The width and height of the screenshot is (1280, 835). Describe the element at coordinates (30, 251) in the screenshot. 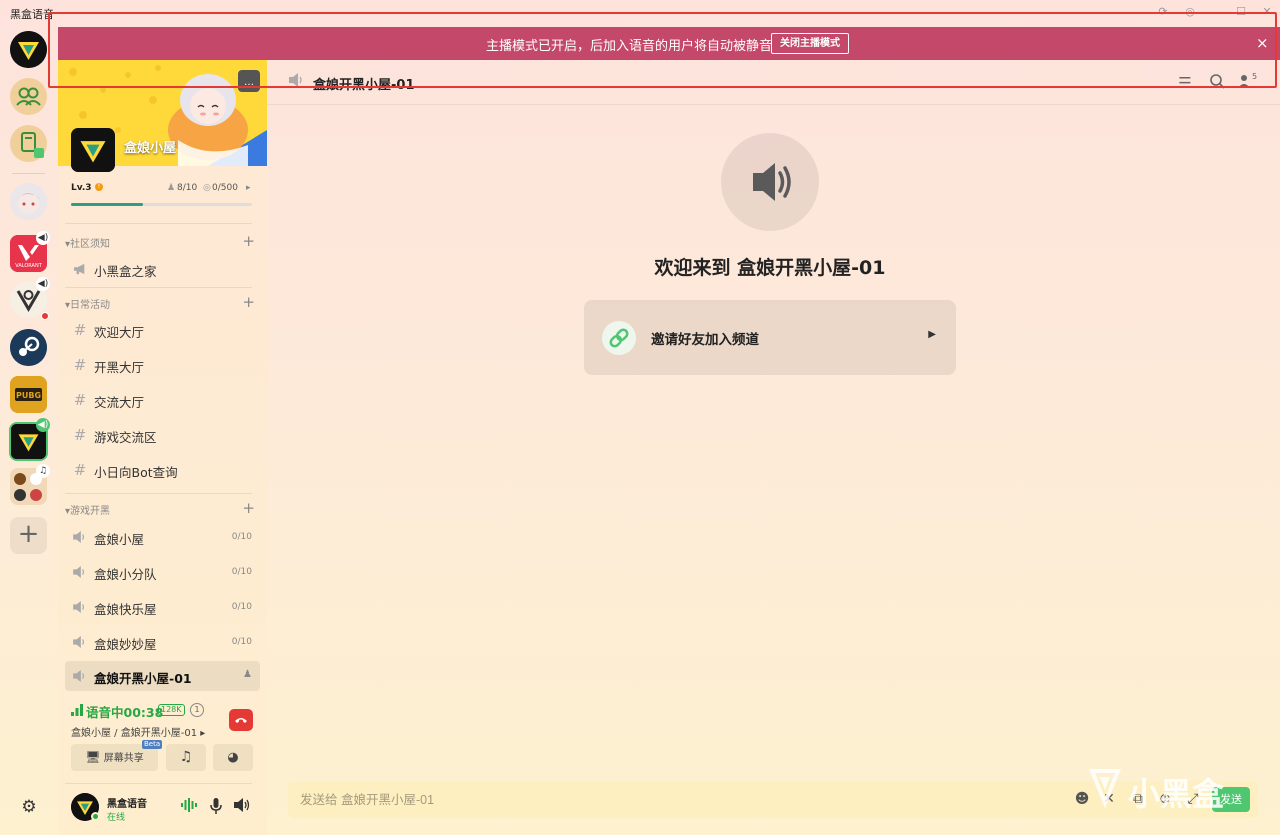

I see `server-valorant: VALORANT ◀)` at that location.